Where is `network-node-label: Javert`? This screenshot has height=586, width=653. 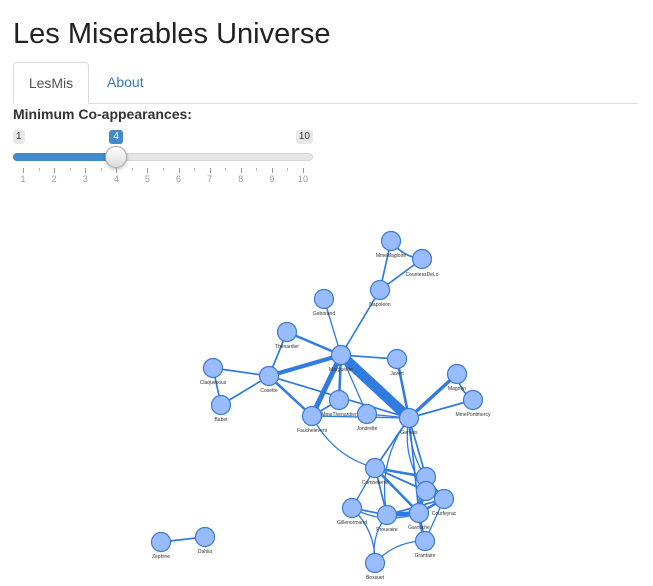 network-node-label: Javert is located at coordinates (397, 374).